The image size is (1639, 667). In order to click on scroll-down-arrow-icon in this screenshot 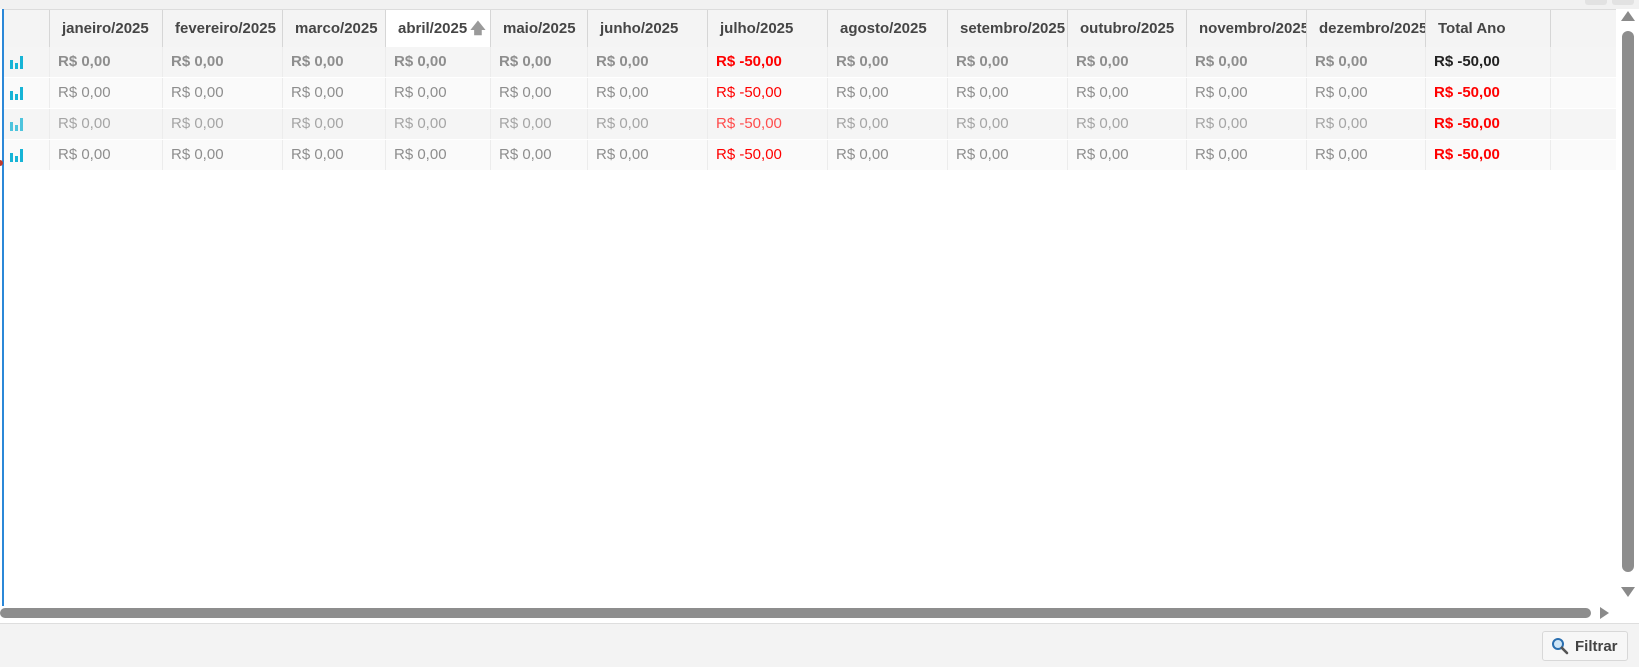, I will do `click(1628, 592)`.